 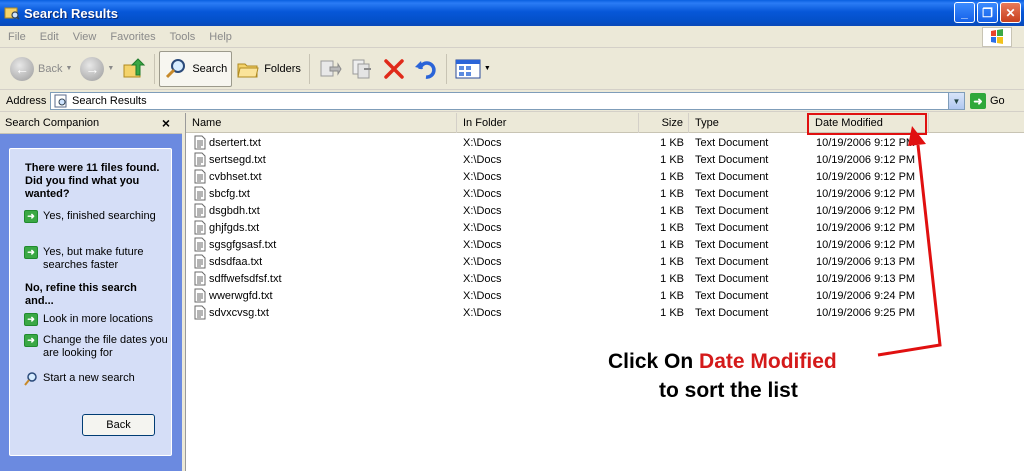 What do you see at coordinates (16, 37) in the screenshot?
I see `menu-file: File` at bounding box center [16, 37].